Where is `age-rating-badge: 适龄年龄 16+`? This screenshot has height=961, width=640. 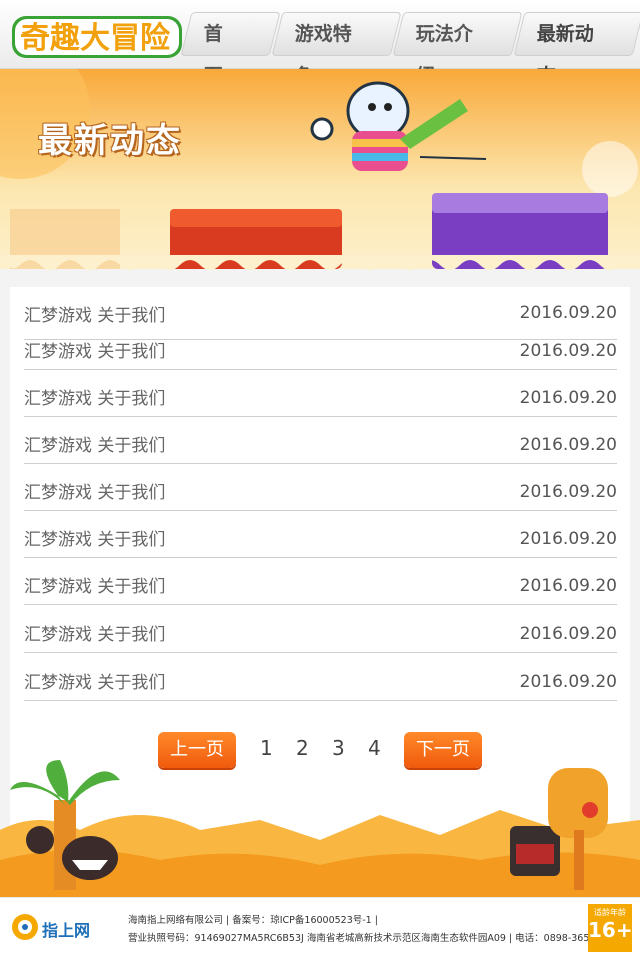 age-rating-badge: 适龄年龄 16+ is located at coordinates (610, 928).